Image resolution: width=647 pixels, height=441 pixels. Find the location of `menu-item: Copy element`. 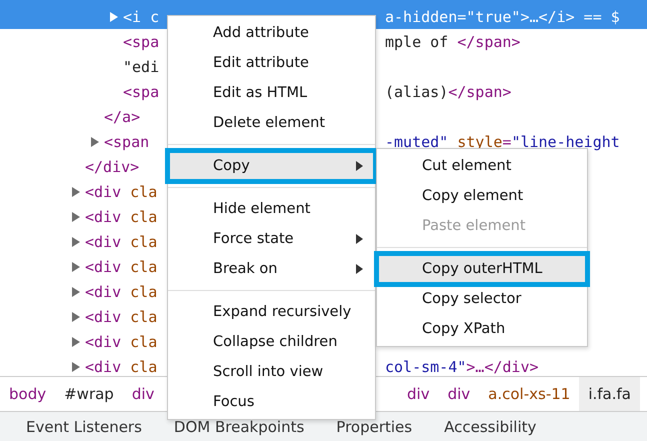

menu-item: Copy element is located at coordinates (482, 196).